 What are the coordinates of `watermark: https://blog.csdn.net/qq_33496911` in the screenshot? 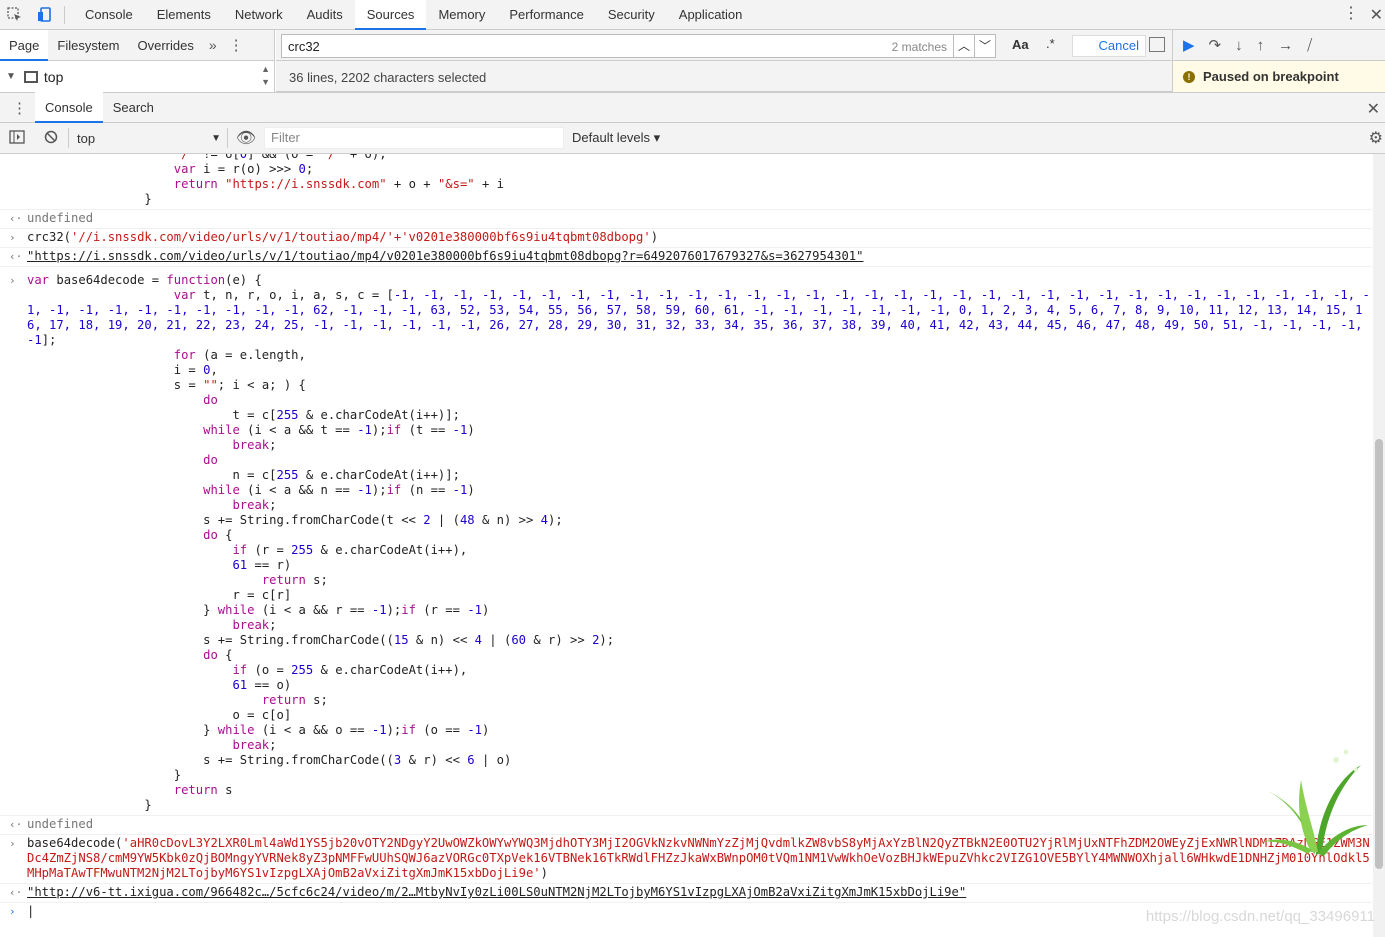 It's located at (1260, 916).